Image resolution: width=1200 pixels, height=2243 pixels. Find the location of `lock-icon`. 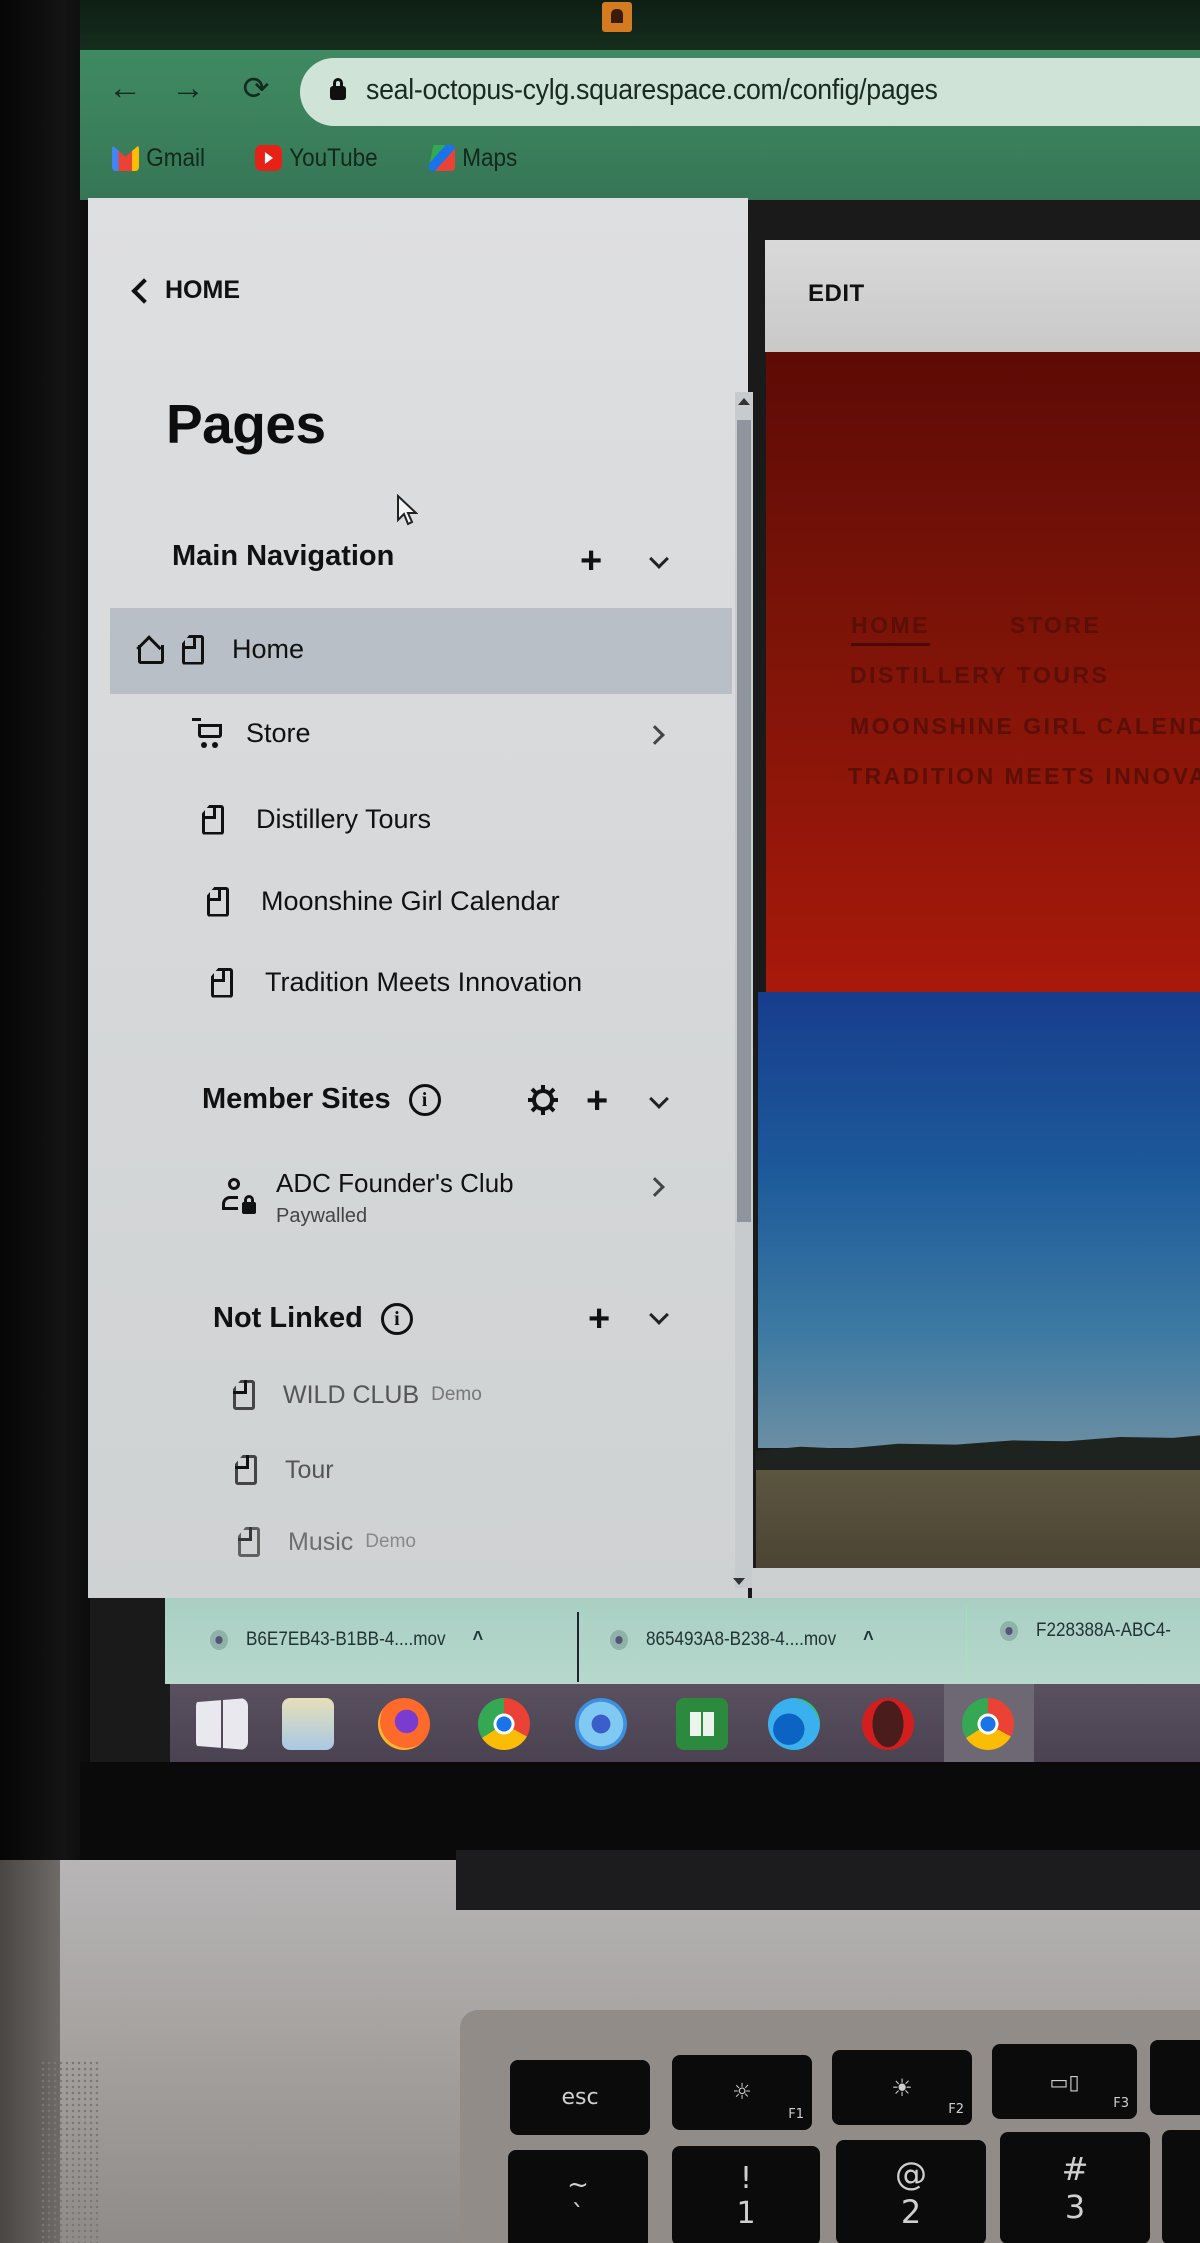

lock-icon is located at coordinates (338, 89).